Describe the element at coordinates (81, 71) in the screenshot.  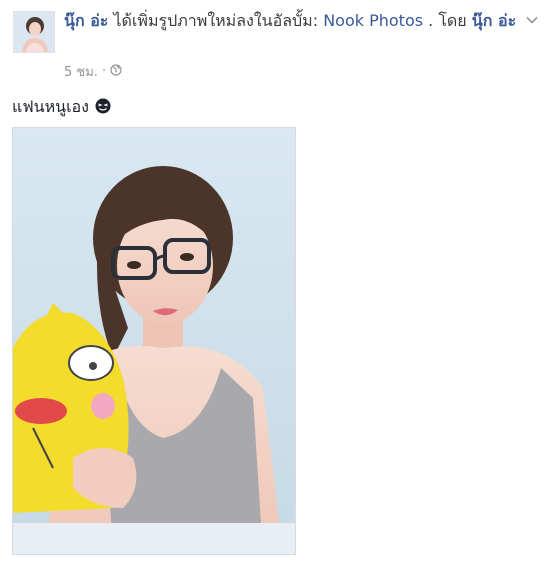
I see `timestamp-link: 5 ชม.` at that location.